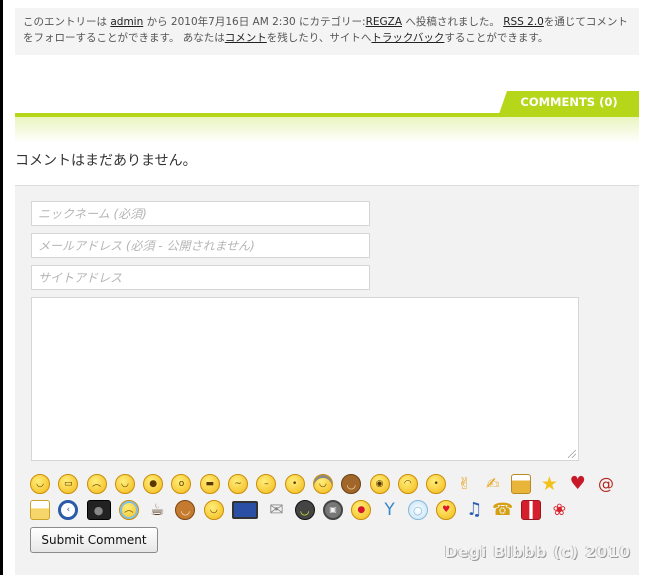 This screenshot has height=575, width=645. Describe the element at coordinates (407, 484) in the screenshot. I see `worried-icon: ◠` at that location.